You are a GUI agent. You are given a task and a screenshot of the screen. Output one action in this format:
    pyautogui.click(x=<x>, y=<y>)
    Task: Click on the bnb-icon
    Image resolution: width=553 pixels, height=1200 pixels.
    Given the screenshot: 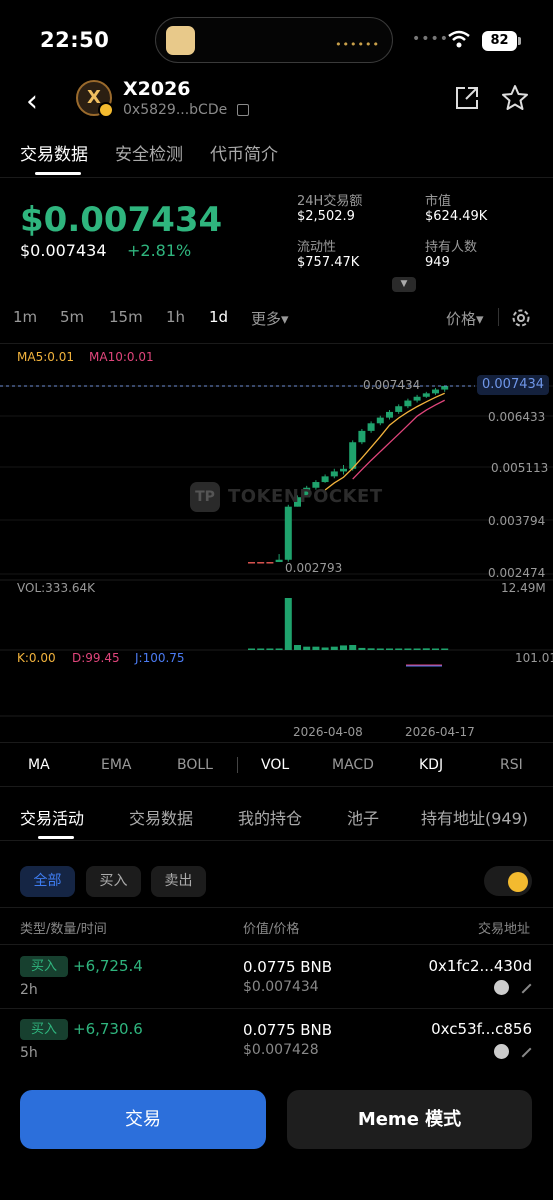 What is the action you would take?
    pyautogui.click(x=518, y=882)
    